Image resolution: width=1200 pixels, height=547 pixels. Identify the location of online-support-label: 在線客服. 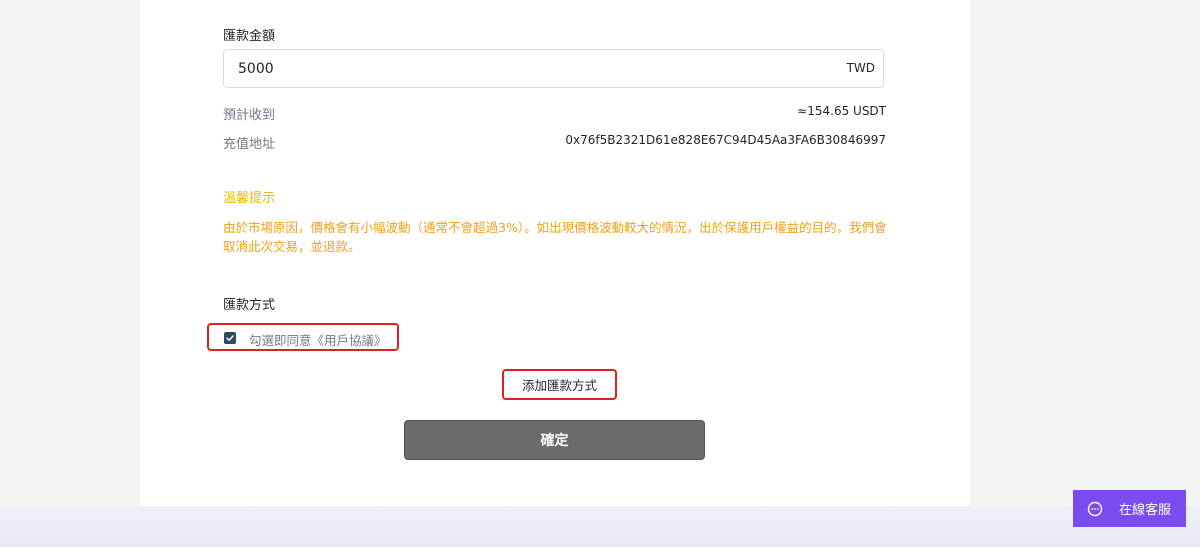
(1145, 510).